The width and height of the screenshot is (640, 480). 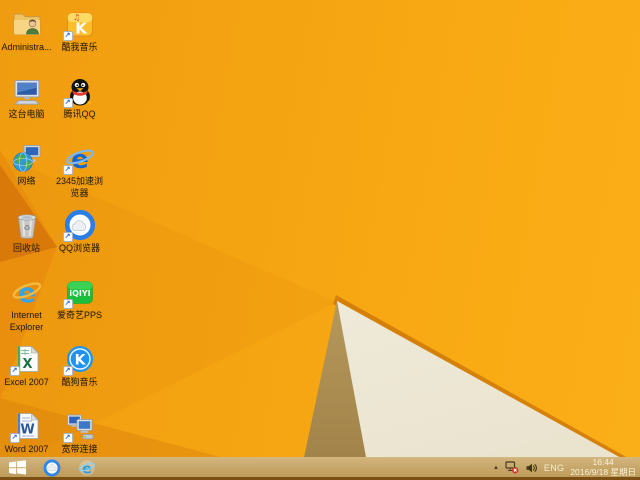 I want to click on svg-text: W, so click(x=27, y=430).